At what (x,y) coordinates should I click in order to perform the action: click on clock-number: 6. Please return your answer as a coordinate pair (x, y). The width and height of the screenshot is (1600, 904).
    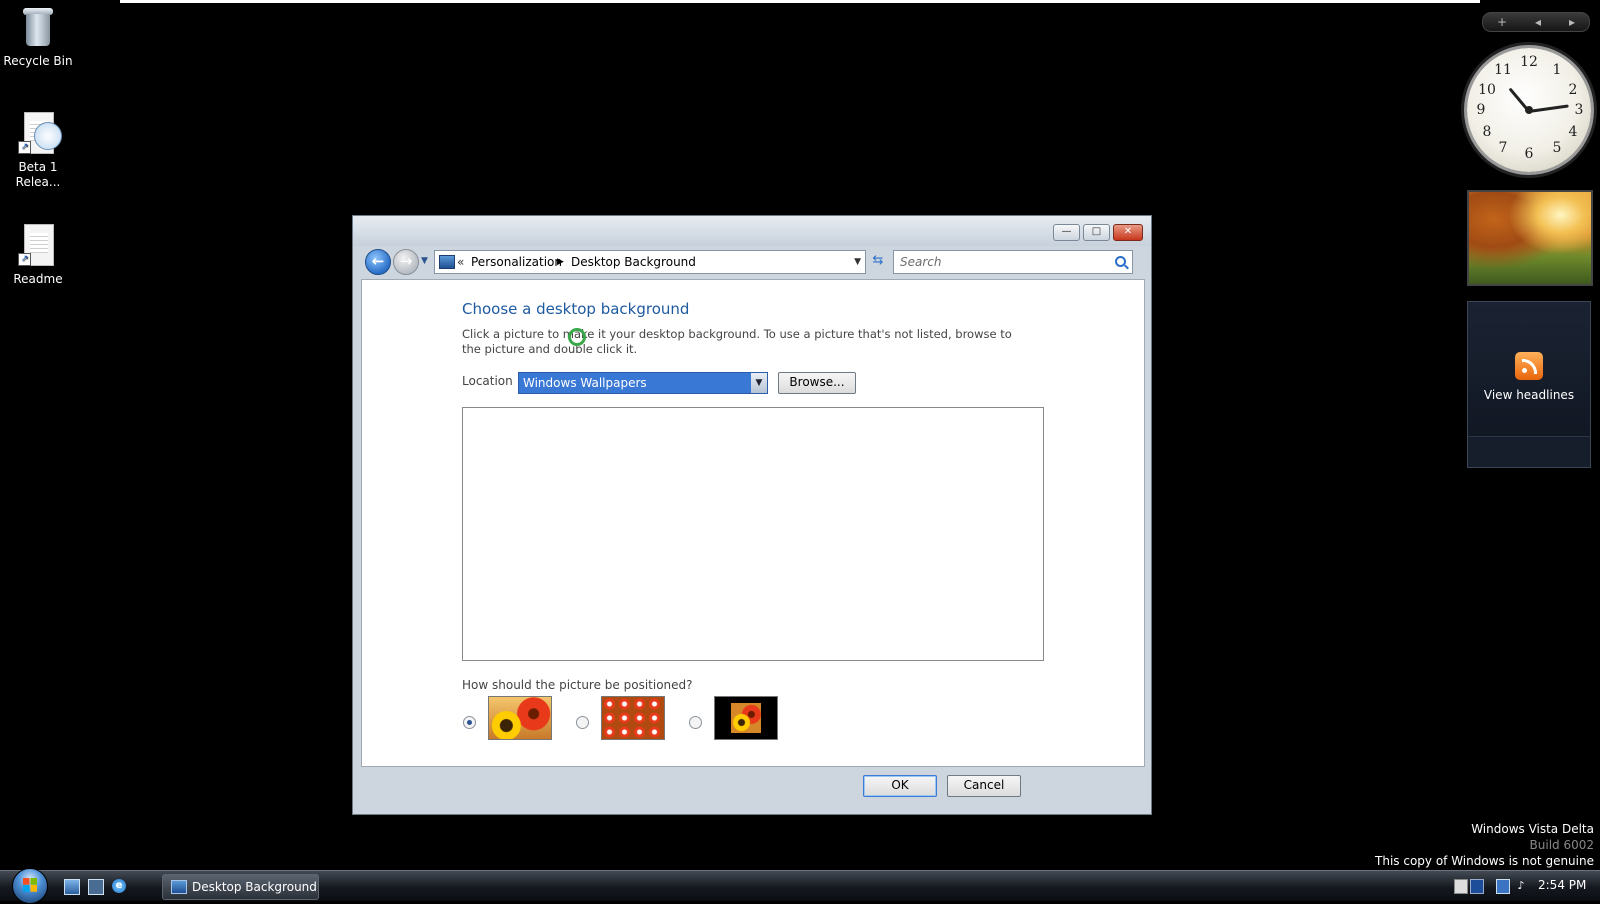
    Looking at the image, I should click on (1529, 154).